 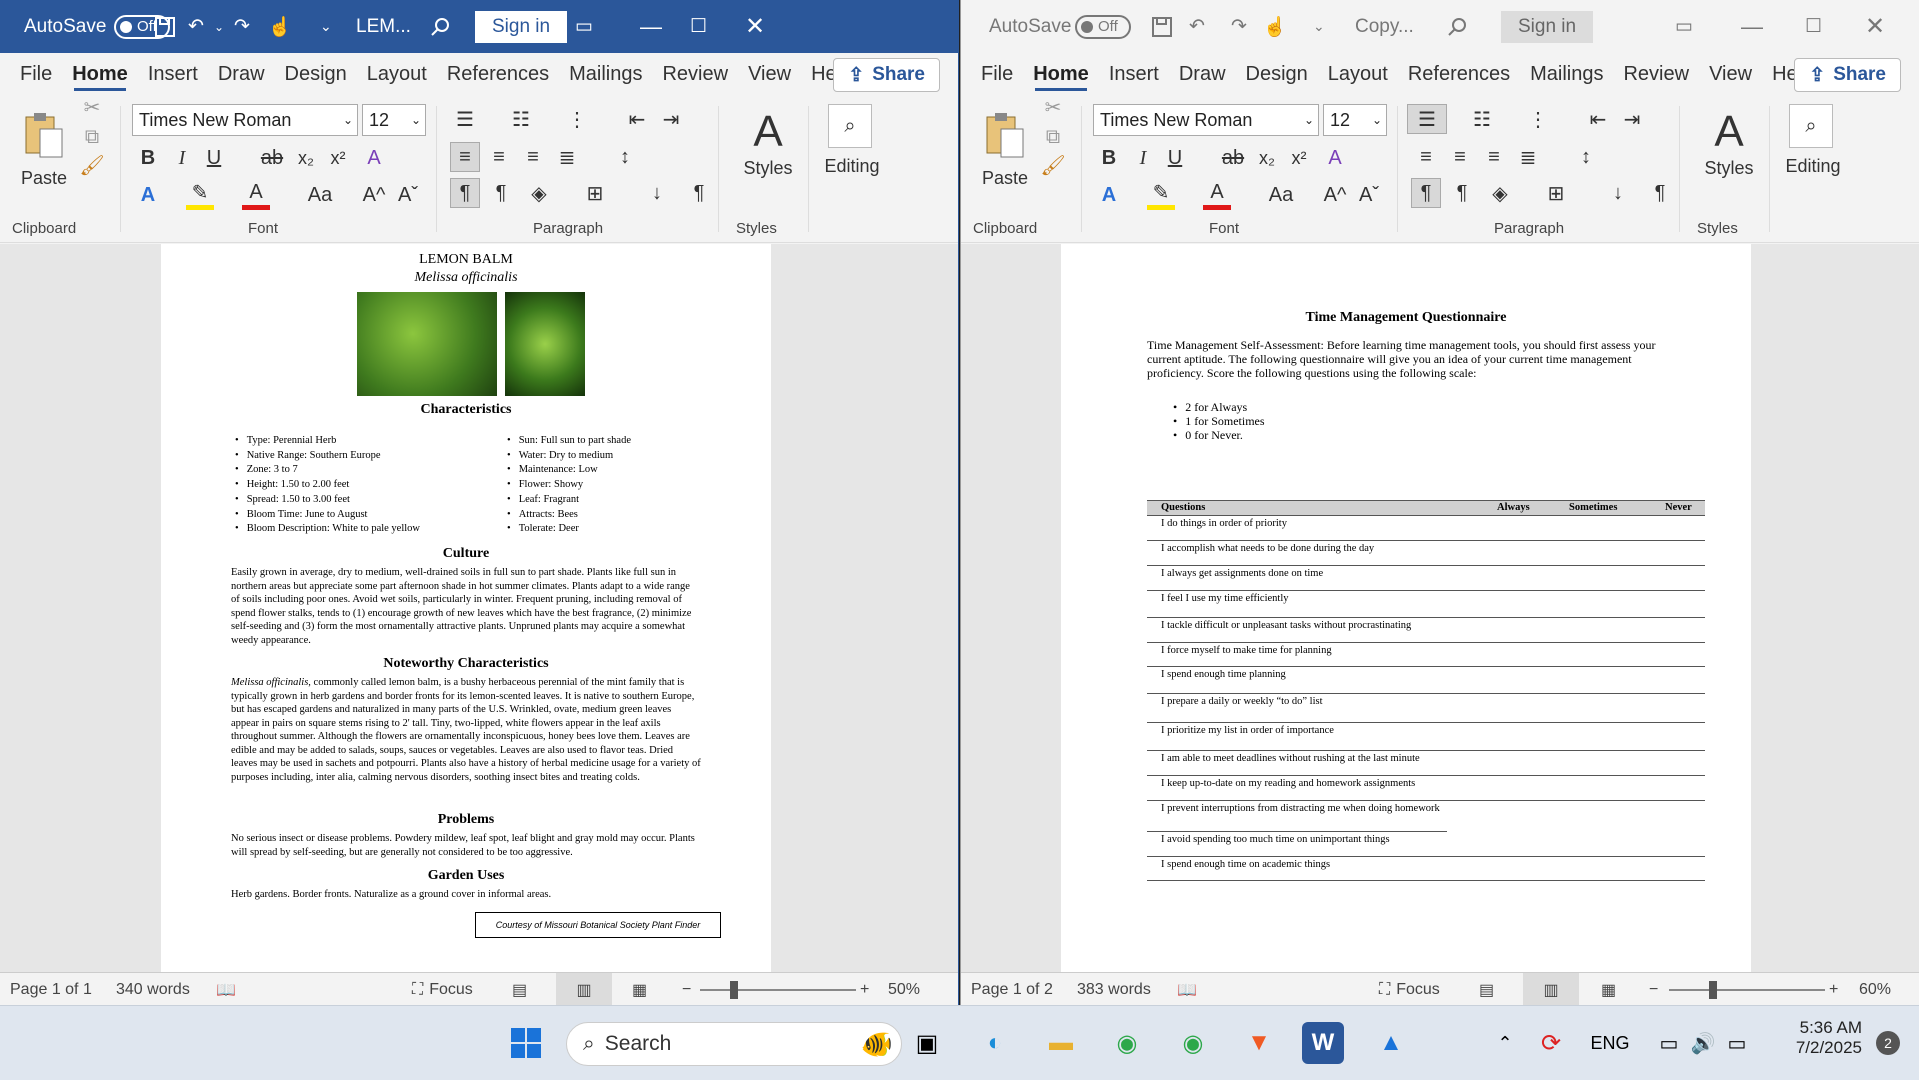 I want to click on tab-mailings: Mailings, so click(x=1566, y=74).